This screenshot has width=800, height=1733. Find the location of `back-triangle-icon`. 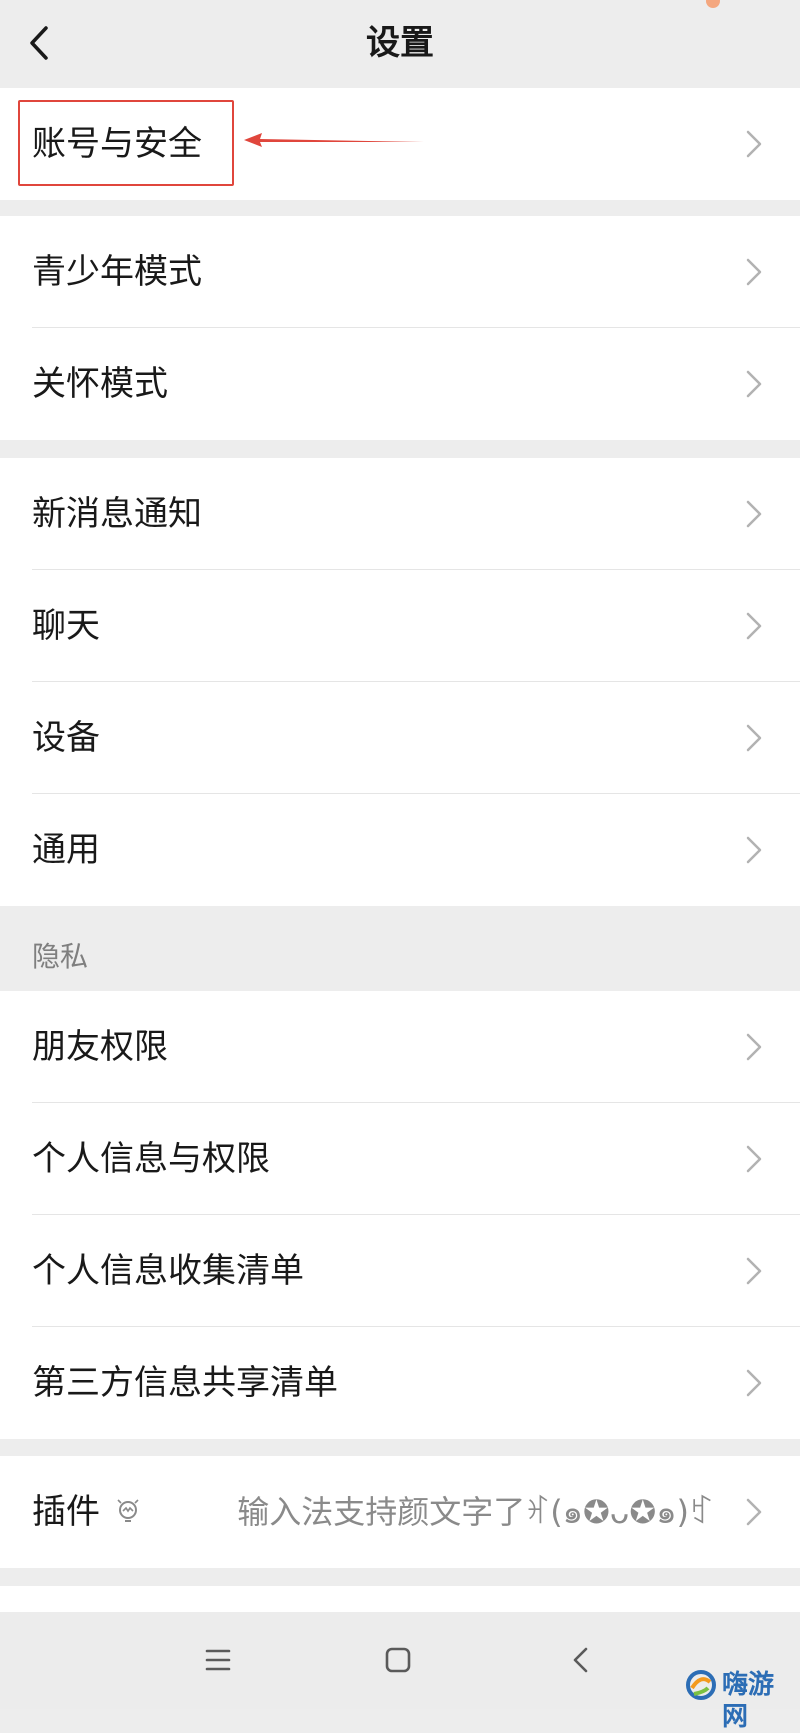

back-triangle-icon is located at coordinates (580, 1660).